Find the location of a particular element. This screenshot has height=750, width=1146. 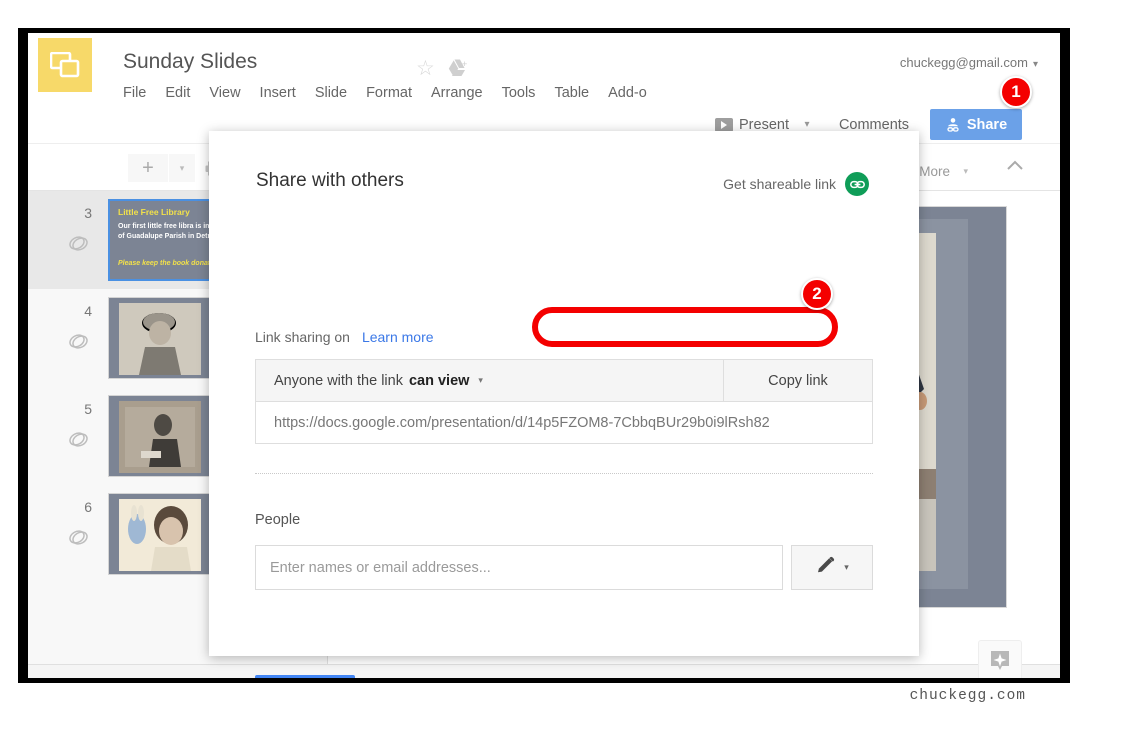

learn-more-link: Learn more is located at coordinates (398, 337).